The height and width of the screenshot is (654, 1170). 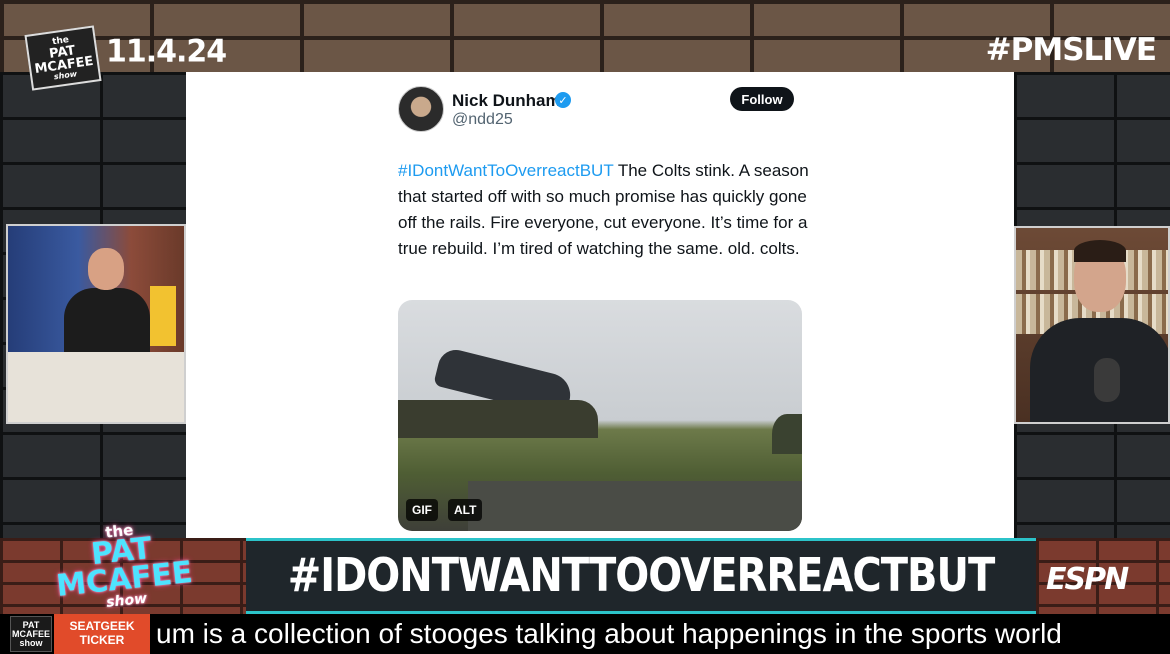 I want to click on guest-hair, so click(x=1100, y=251).